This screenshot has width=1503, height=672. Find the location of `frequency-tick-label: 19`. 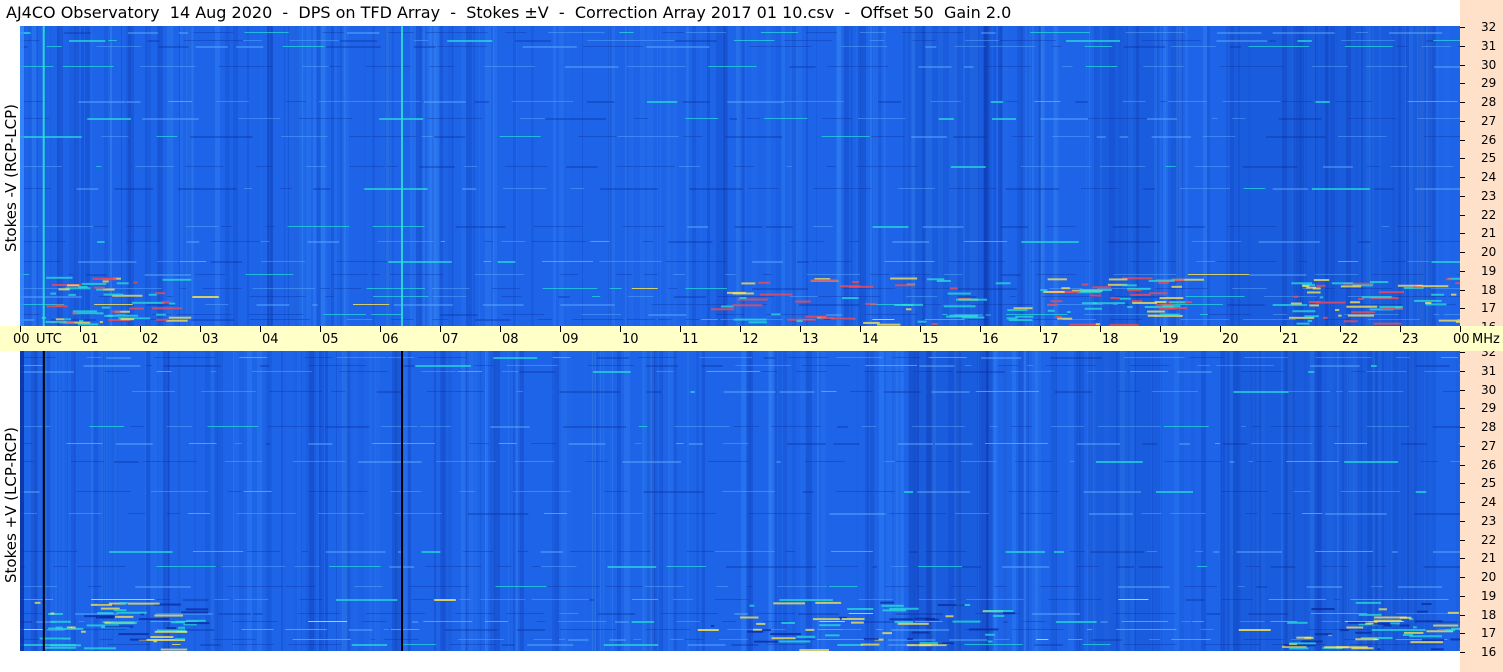

frequency-tick-label: 19 is located at coordinates (1489, 595).